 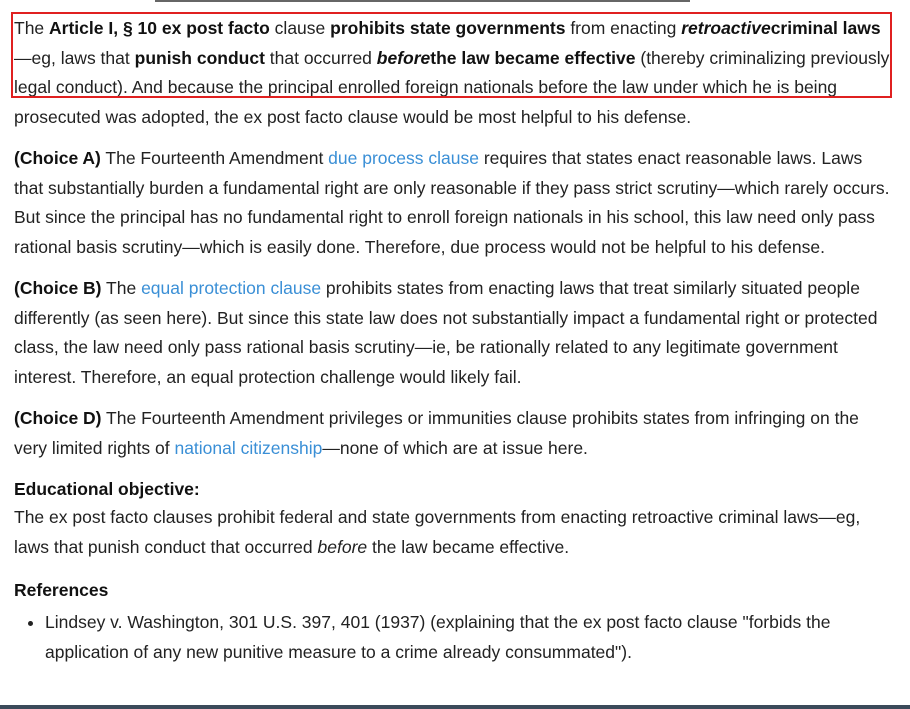 I want to click on bold-text: Article I, § 10 ex post facto, so click(x=159, y=28).